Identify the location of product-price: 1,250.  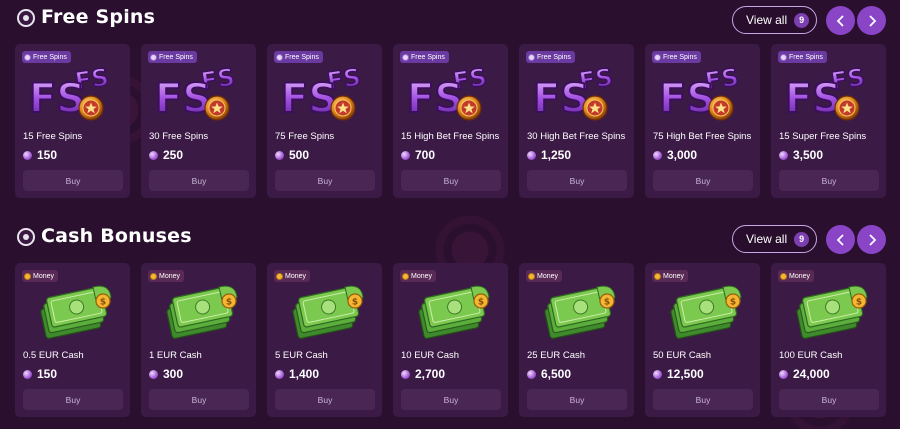
(549, 155).